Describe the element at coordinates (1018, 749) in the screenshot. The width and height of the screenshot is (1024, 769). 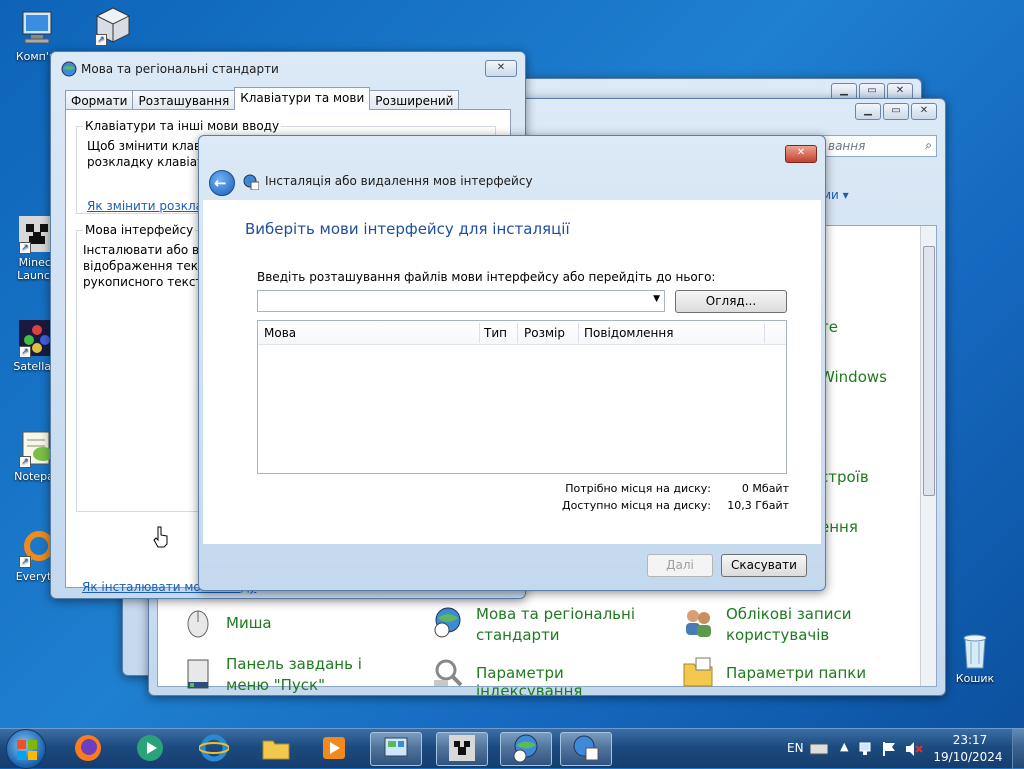
I see `show-desktop-button` at that location.